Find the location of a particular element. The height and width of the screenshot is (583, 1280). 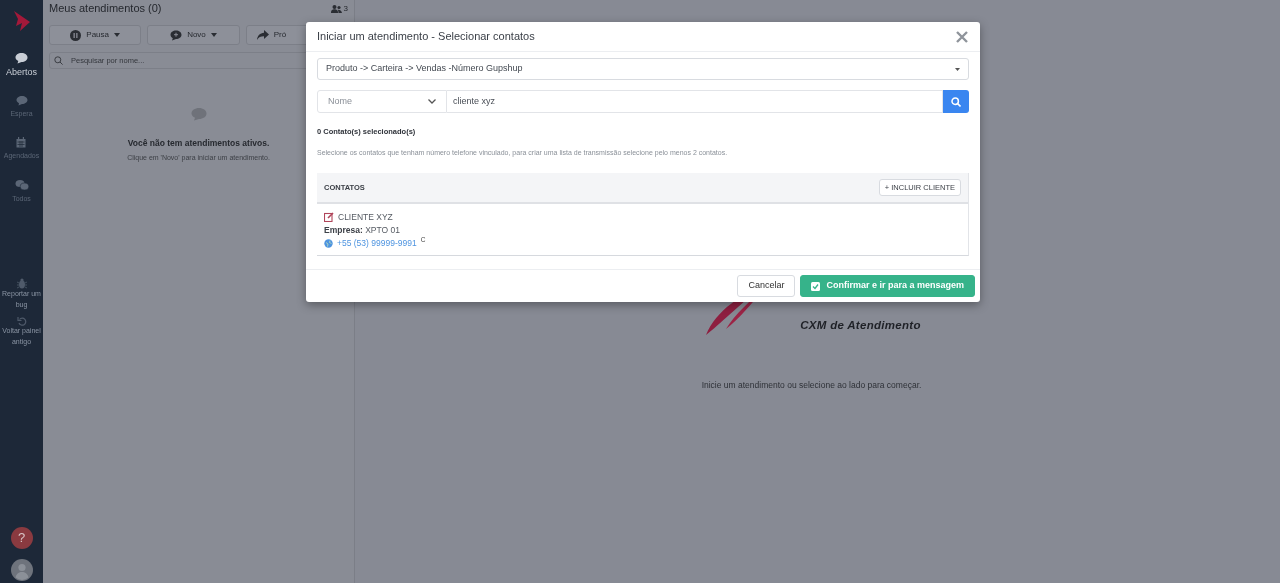

user-avatar-icon is located at coordinates (21, 570).